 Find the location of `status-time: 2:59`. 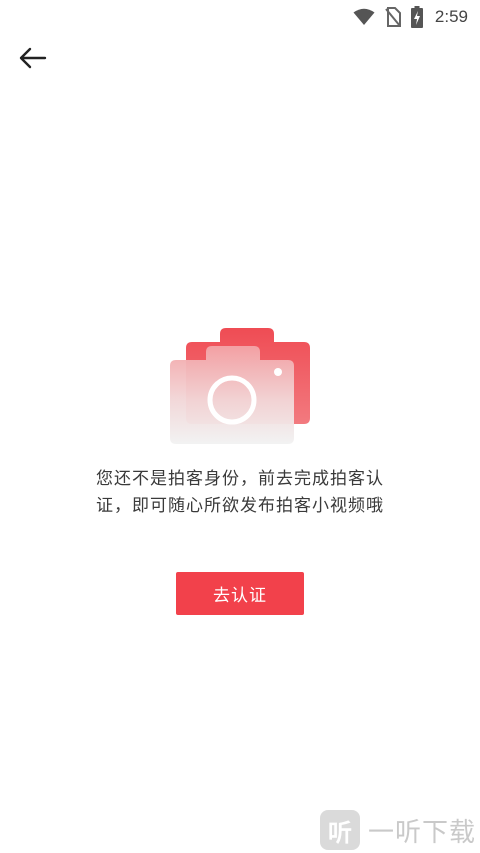

status-time: 2:59 is located at coordinates (451, 16).